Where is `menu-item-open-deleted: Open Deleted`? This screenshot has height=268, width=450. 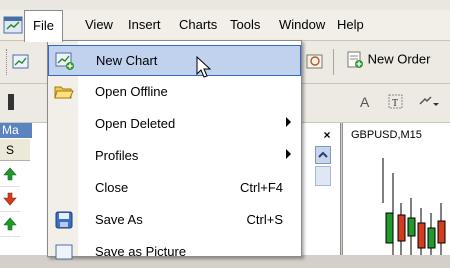
menu-item-open-deleted: Open Deleted is located at coordinates (174, 124).